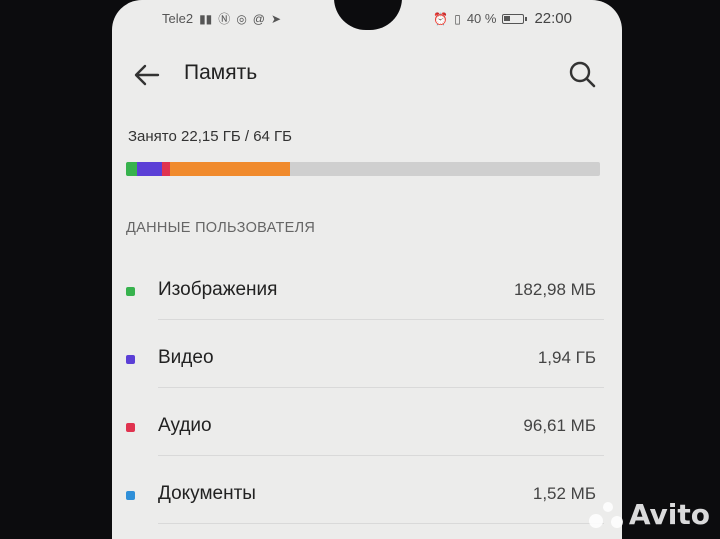 This screenshot has width=720, height=539. Describe the element at coordinates (367, 18) in the screenshot. I see `status-bar: Tele2 ▮▮ Ⓝ ◎ @ ➤ ⏰ ▯ 40 % 22:00` at that location.